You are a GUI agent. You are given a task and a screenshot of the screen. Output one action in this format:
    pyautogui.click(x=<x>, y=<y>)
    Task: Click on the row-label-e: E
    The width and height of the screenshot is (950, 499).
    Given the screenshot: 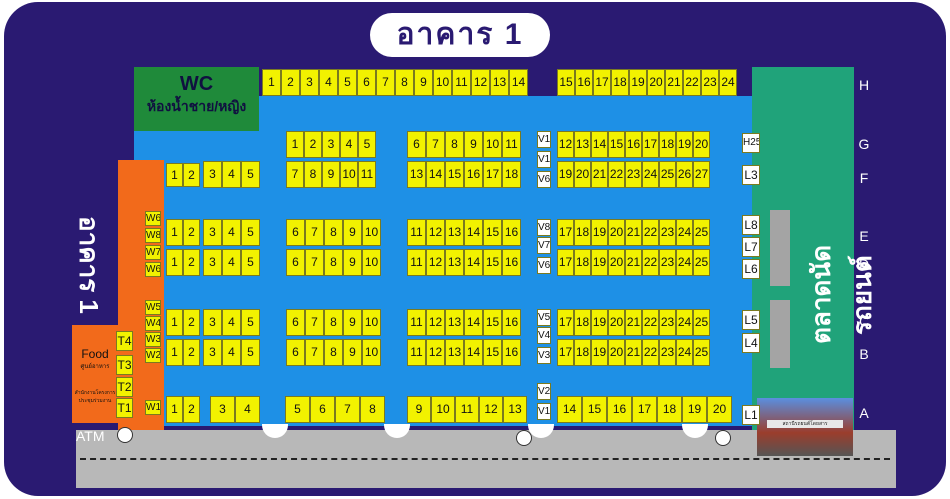 What is the action you would take?
    pyautogui.click(x=864, y=236)
    